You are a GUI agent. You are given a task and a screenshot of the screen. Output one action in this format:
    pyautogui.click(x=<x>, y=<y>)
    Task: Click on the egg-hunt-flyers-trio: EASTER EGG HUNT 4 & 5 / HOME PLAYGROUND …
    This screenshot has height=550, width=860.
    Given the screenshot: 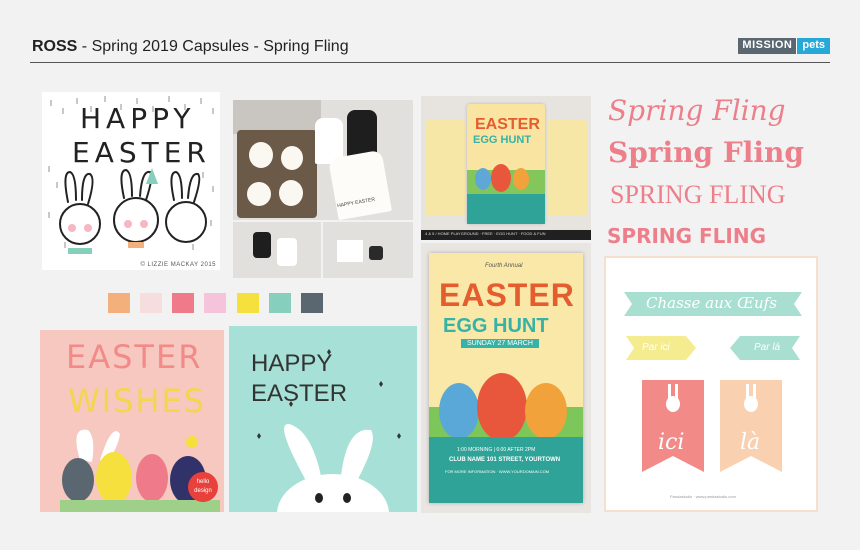 What is the action you would take?
    pyautogui.click(x=506, y=168)
    